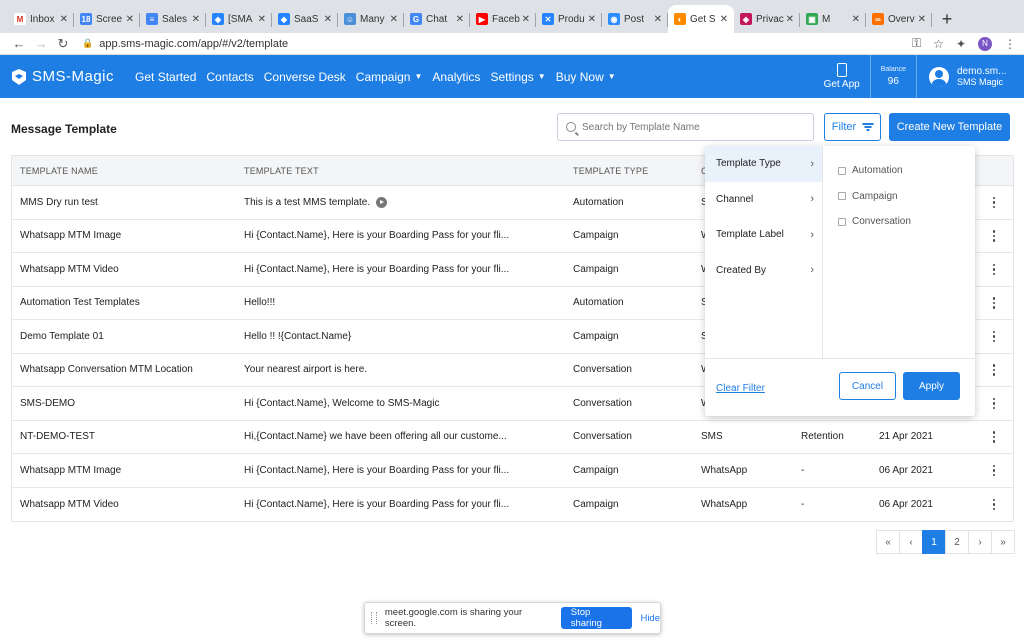 This screenshot has height=640, width=1024. What do you see at coordinates (916, 43) in the screenshot?
I see `key-icon: ⚿` at bounding box center [916, 43].